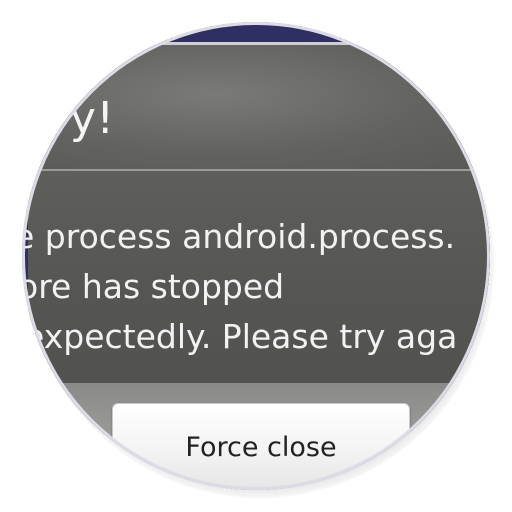  Describe the element at coordinates (259, 170) in the screenshot. I see `title-divider` at that location.